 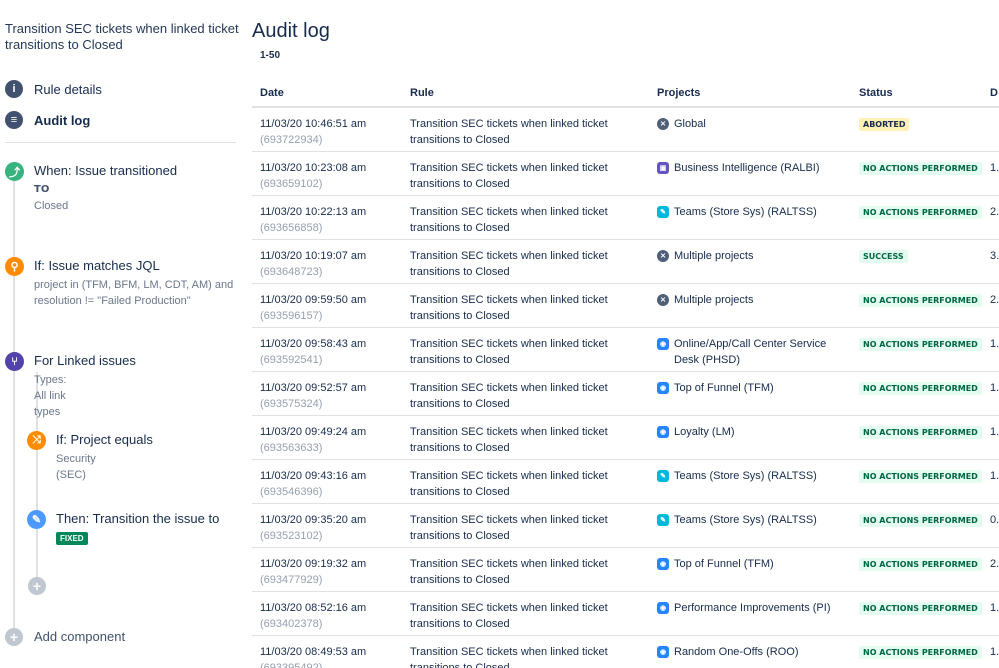 I want to click on execution-id: (693395492), so click(x=291, y=665).